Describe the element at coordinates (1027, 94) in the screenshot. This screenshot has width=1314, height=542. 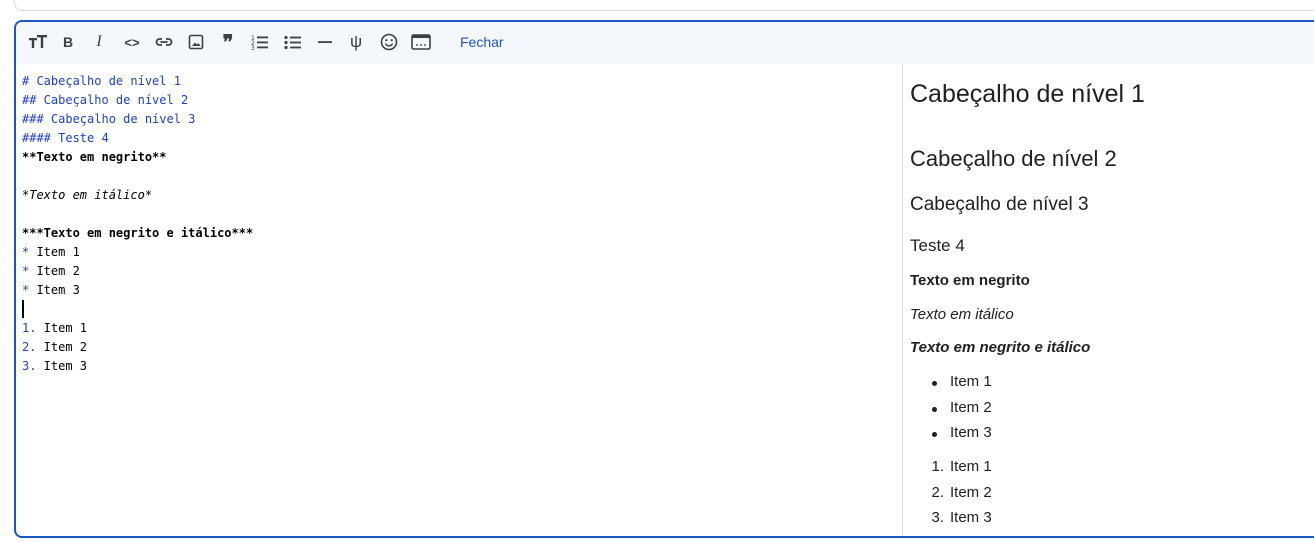
I see `preview-heading-1: Cabeçalho de nível 1` at that location.